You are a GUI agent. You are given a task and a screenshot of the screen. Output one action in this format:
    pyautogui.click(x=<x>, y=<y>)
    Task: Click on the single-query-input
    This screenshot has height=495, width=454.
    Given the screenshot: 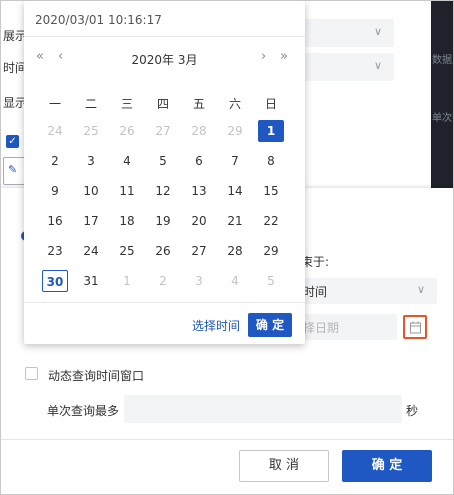 What is the action you would take?
    pyautogui.click(x=263, y=409)
    